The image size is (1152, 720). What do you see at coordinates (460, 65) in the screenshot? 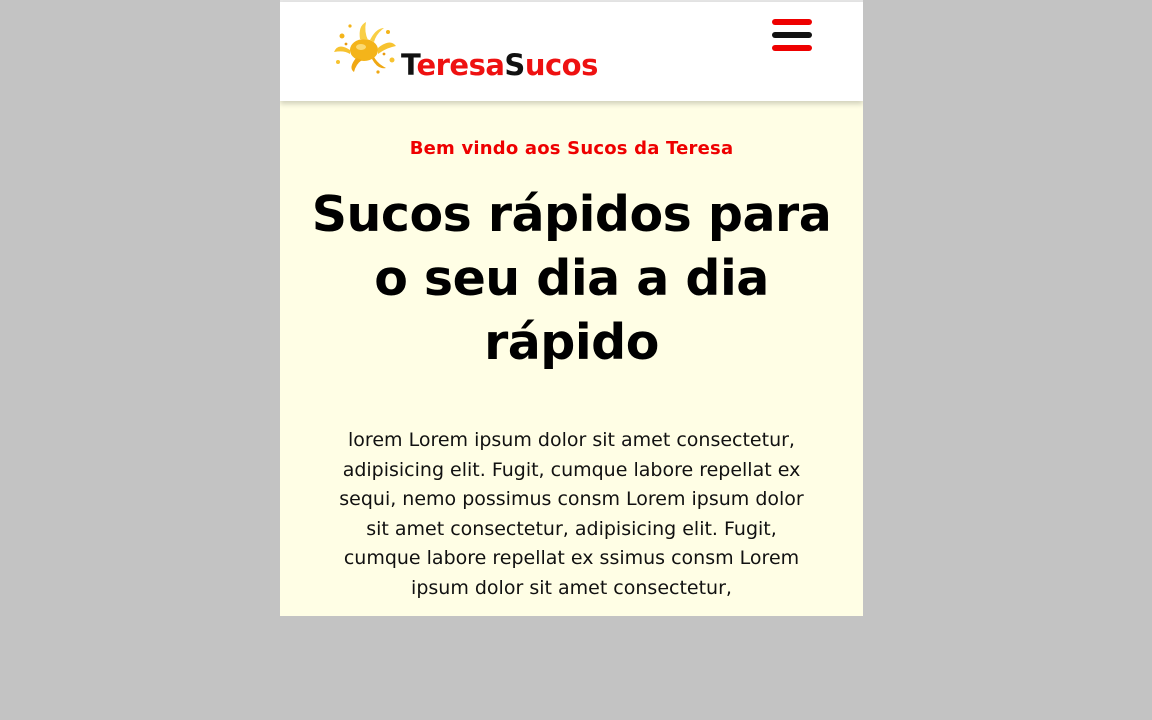
I see `logo-text-rest: eresa` at bounding box center [460, 65].